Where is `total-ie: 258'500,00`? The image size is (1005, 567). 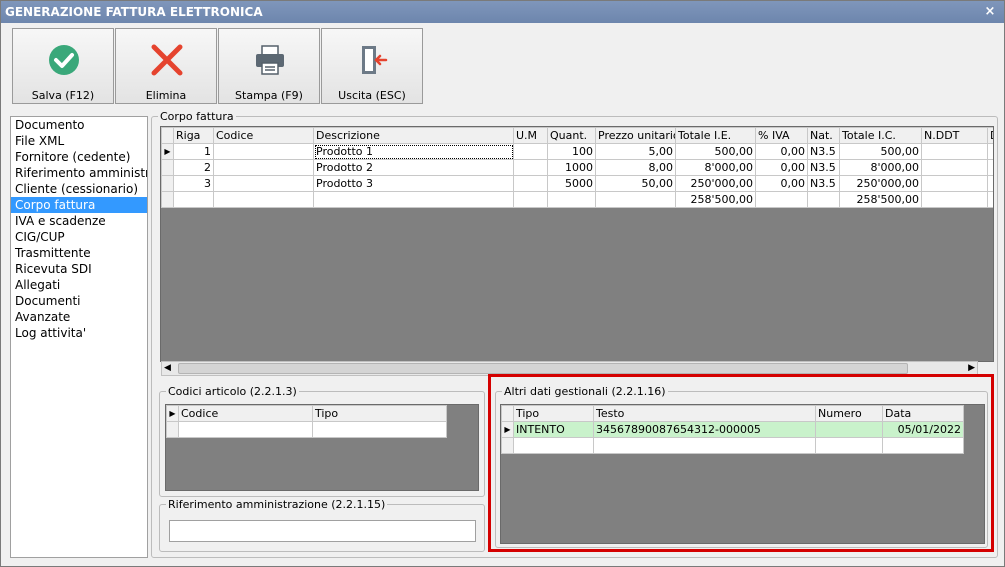
total-ie: 258'500,00 is located at coordinates (715, 199).